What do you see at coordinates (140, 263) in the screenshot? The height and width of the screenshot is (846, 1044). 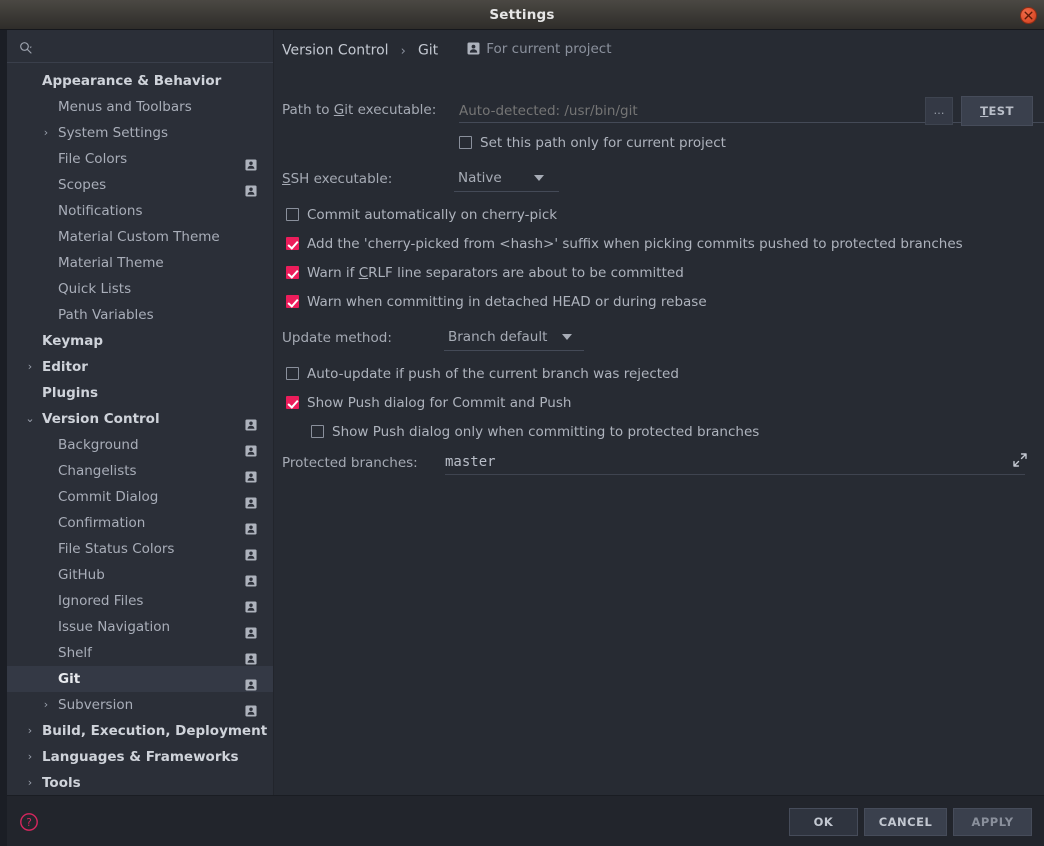 I see `sidebar-item-material-theme: Material Theme` at bounding box center [140, 263].